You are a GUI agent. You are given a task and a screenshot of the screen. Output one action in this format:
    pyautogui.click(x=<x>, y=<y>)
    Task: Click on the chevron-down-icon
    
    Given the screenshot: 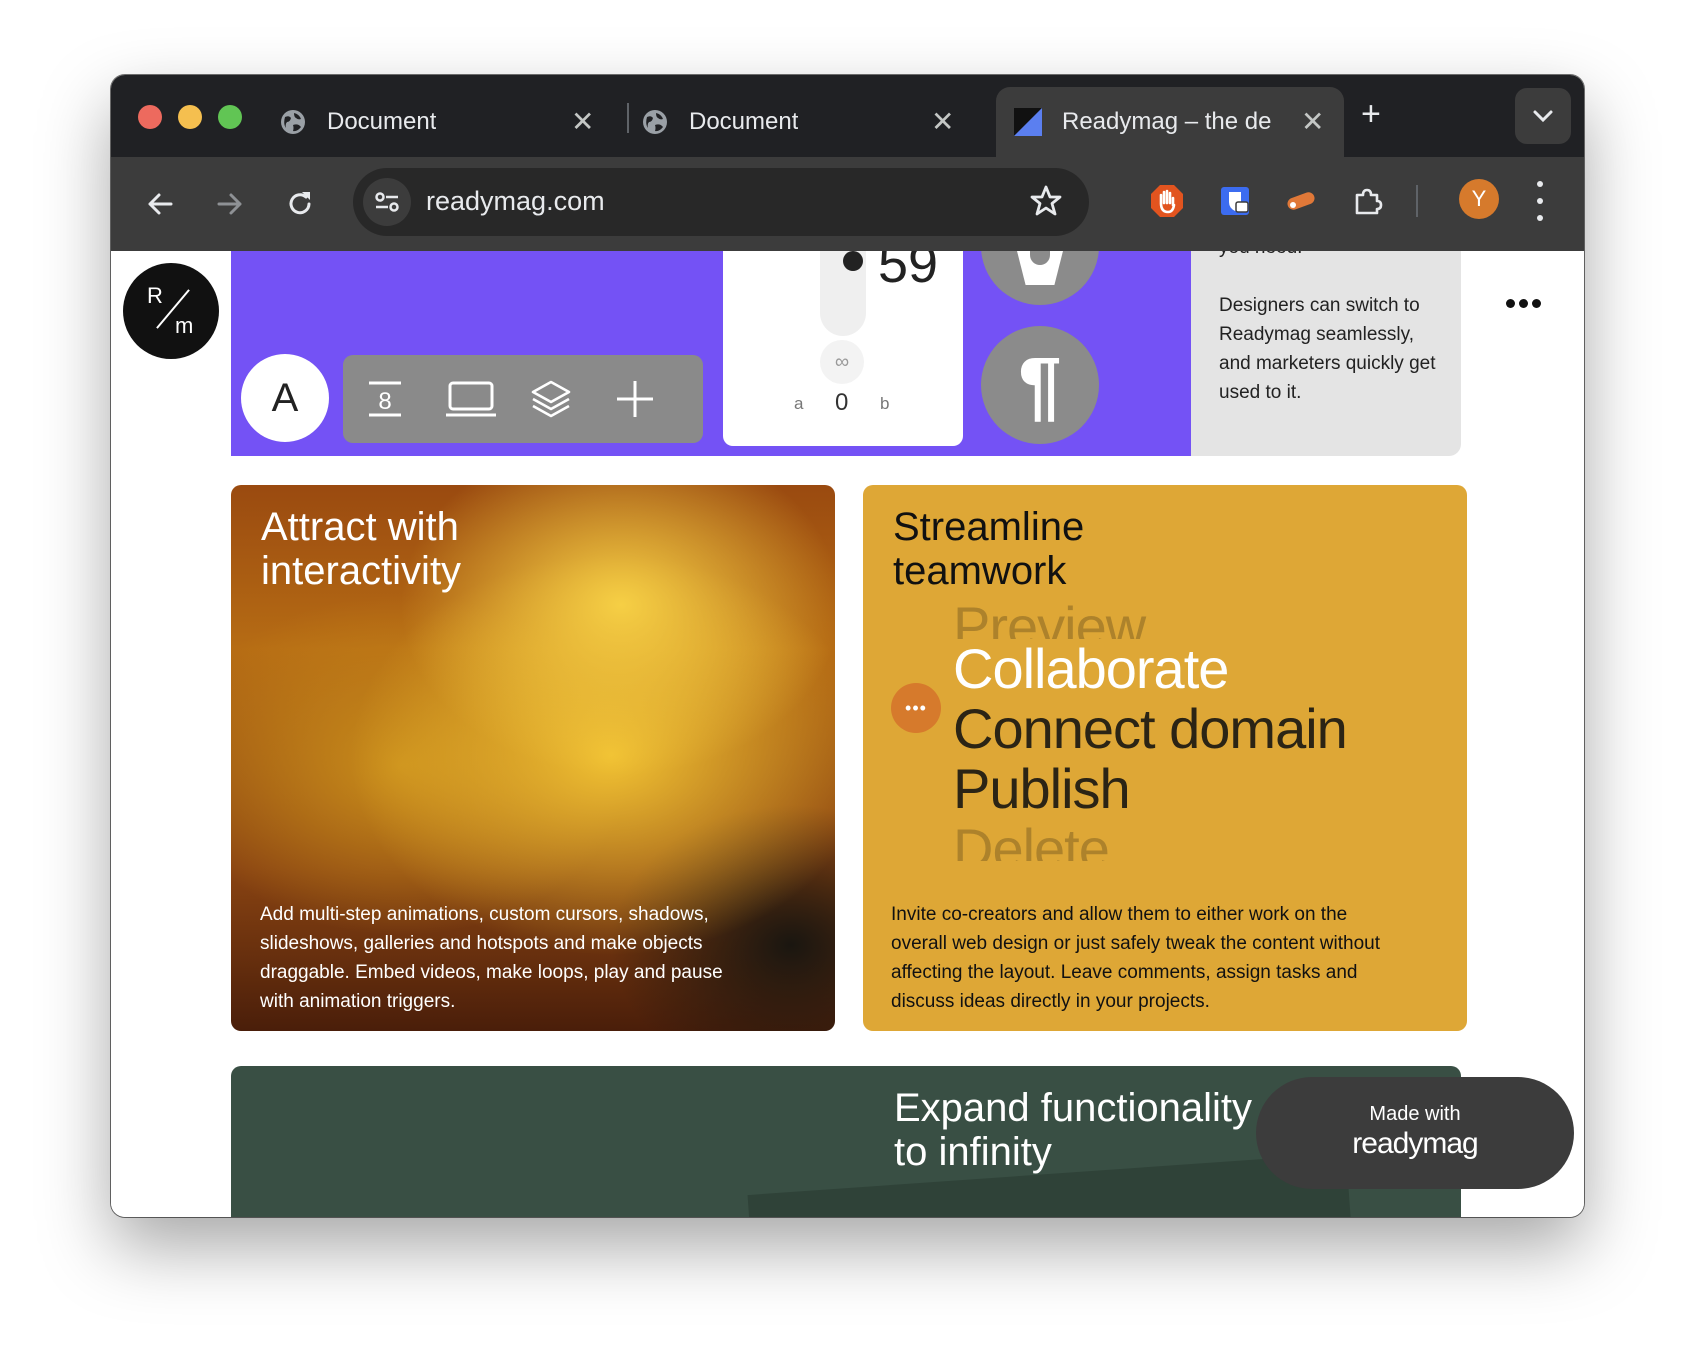 What is the action you would take?
    pyautogui.click(x=1543, y=116)
    